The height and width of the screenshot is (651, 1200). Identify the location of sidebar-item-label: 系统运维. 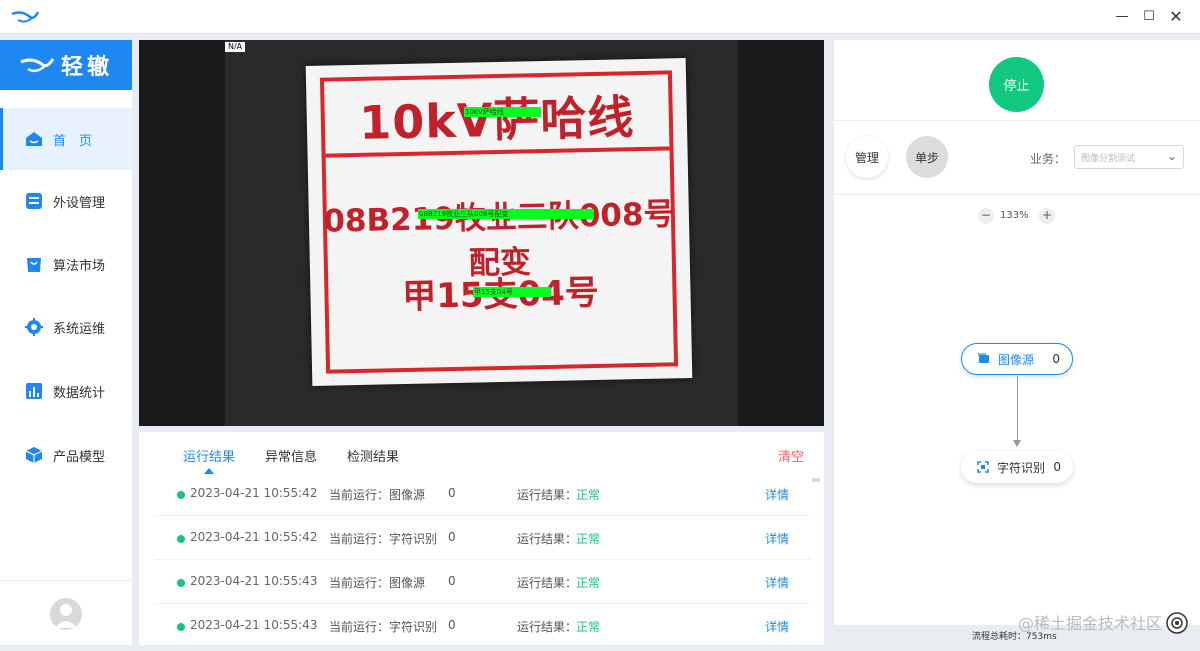
(79, 329).